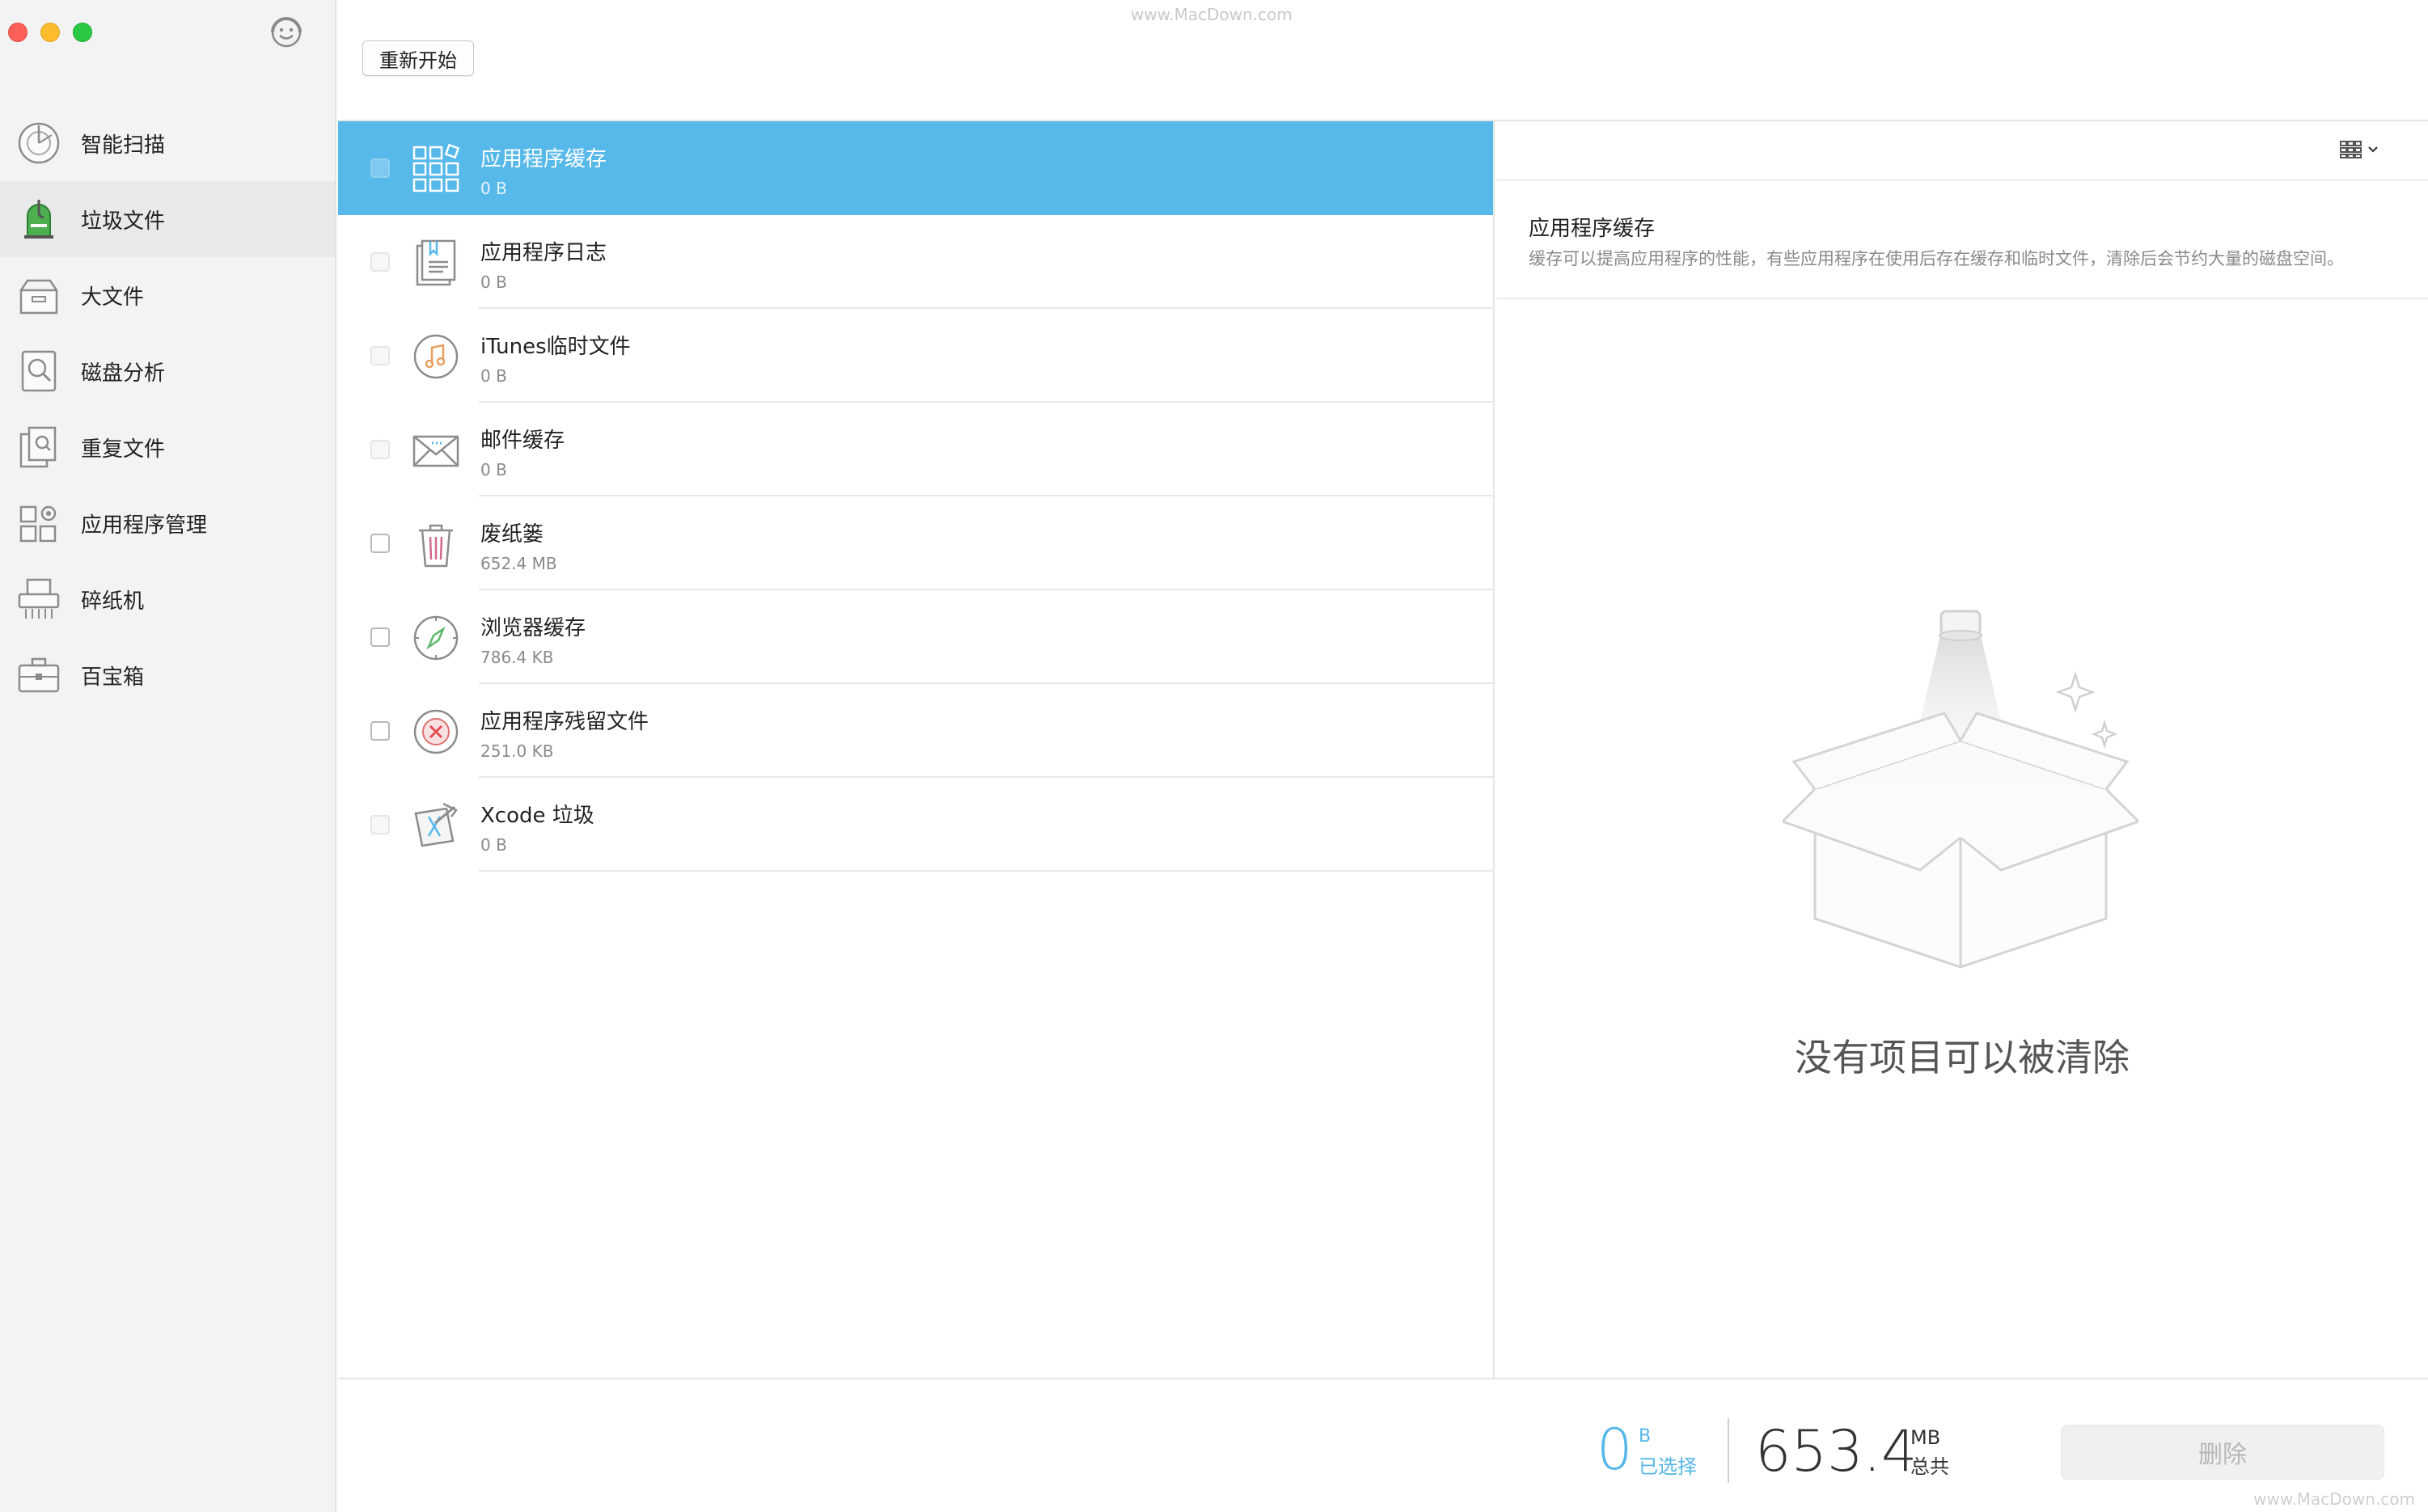  Describe the element at coordinates (39, 675) in the screenshot. I see `toolbox-icon` at that location.